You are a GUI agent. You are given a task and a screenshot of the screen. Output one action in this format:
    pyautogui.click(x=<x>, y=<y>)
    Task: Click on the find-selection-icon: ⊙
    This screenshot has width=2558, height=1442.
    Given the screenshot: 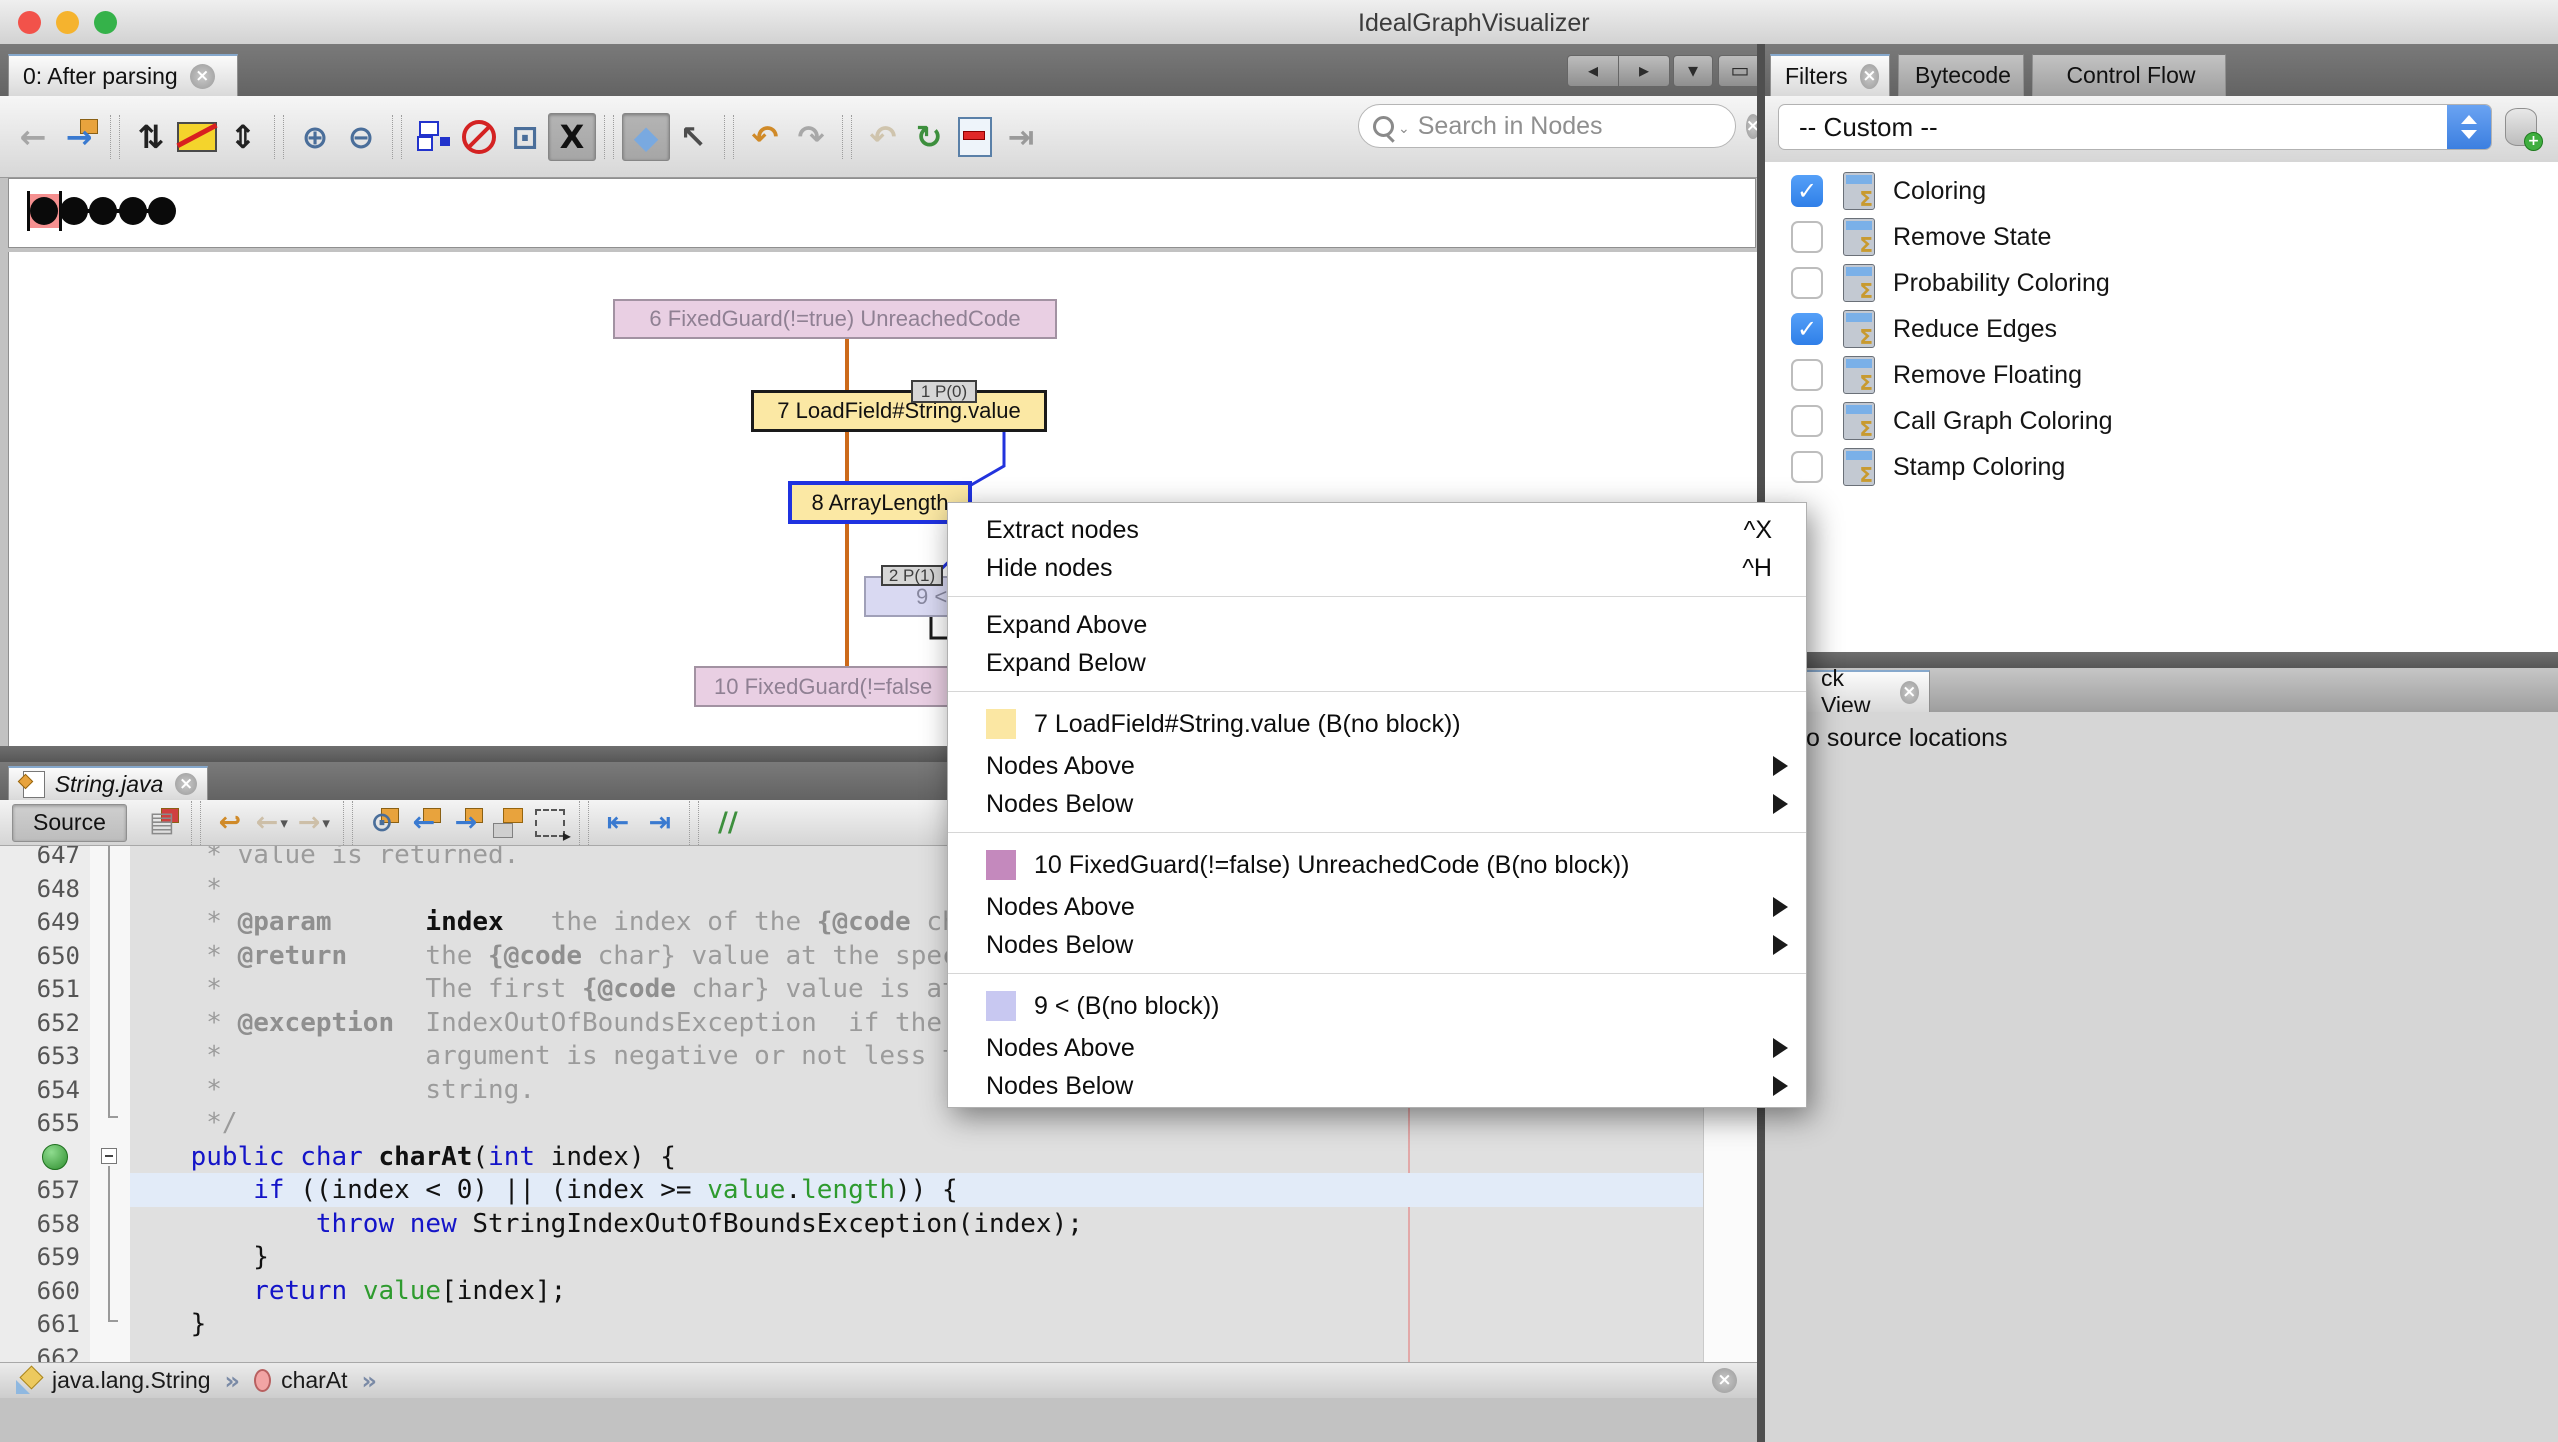 What is the action you would take?
    pyautogui.click(x=382, y=823)
    